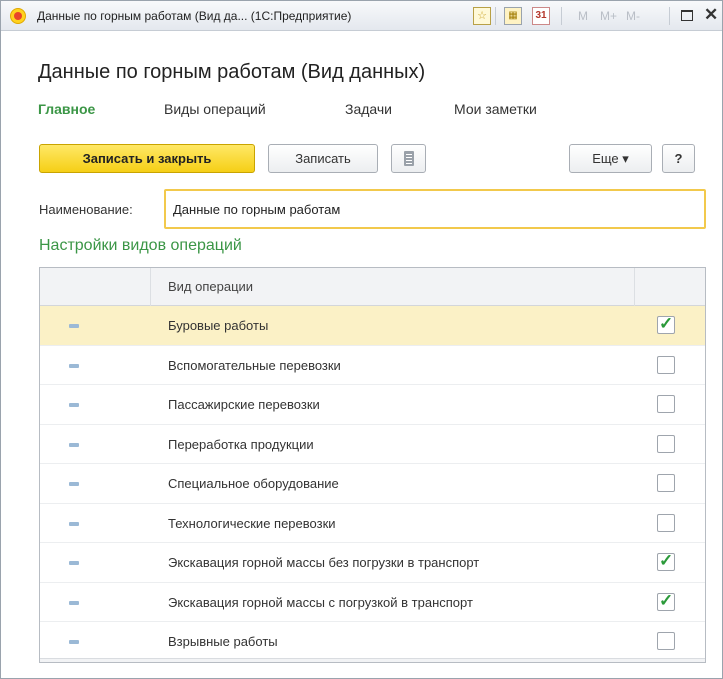  I want to click on name-label: Наименование:, so click(86, 209).